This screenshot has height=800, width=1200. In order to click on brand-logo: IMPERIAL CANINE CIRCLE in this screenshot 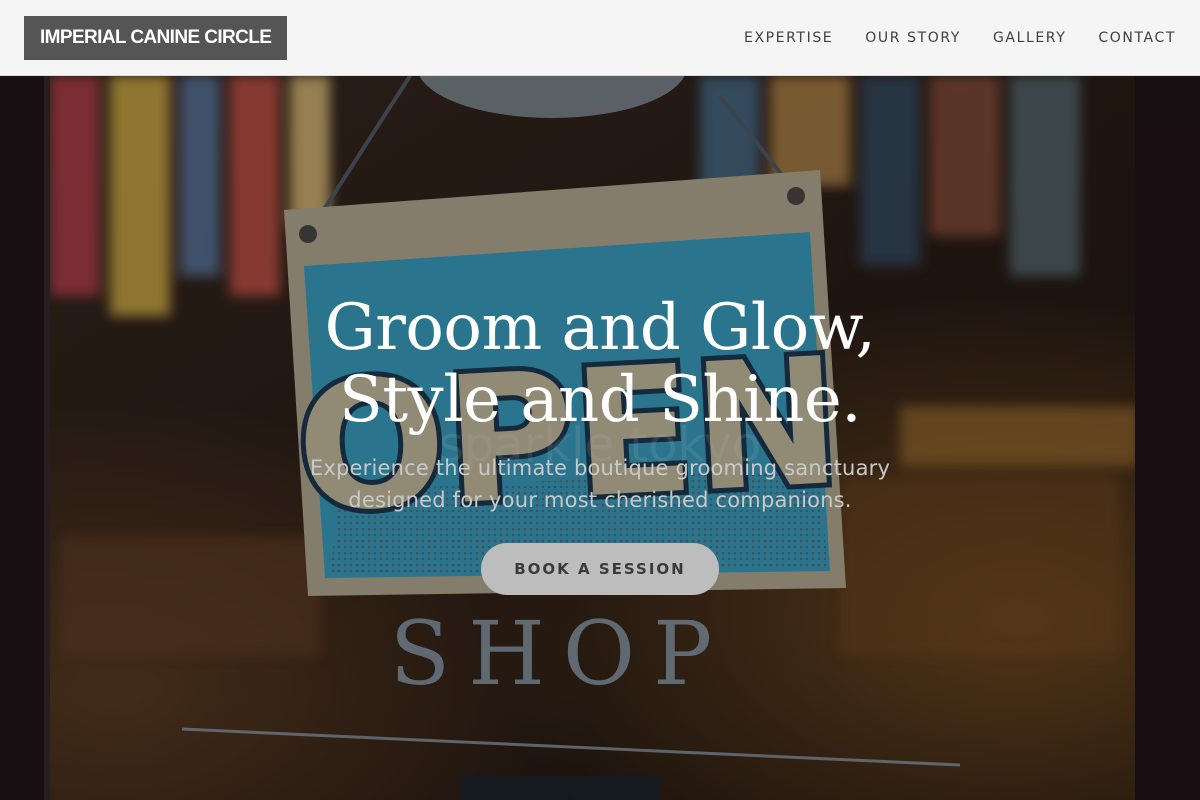, I will do `click(156, 38)`.